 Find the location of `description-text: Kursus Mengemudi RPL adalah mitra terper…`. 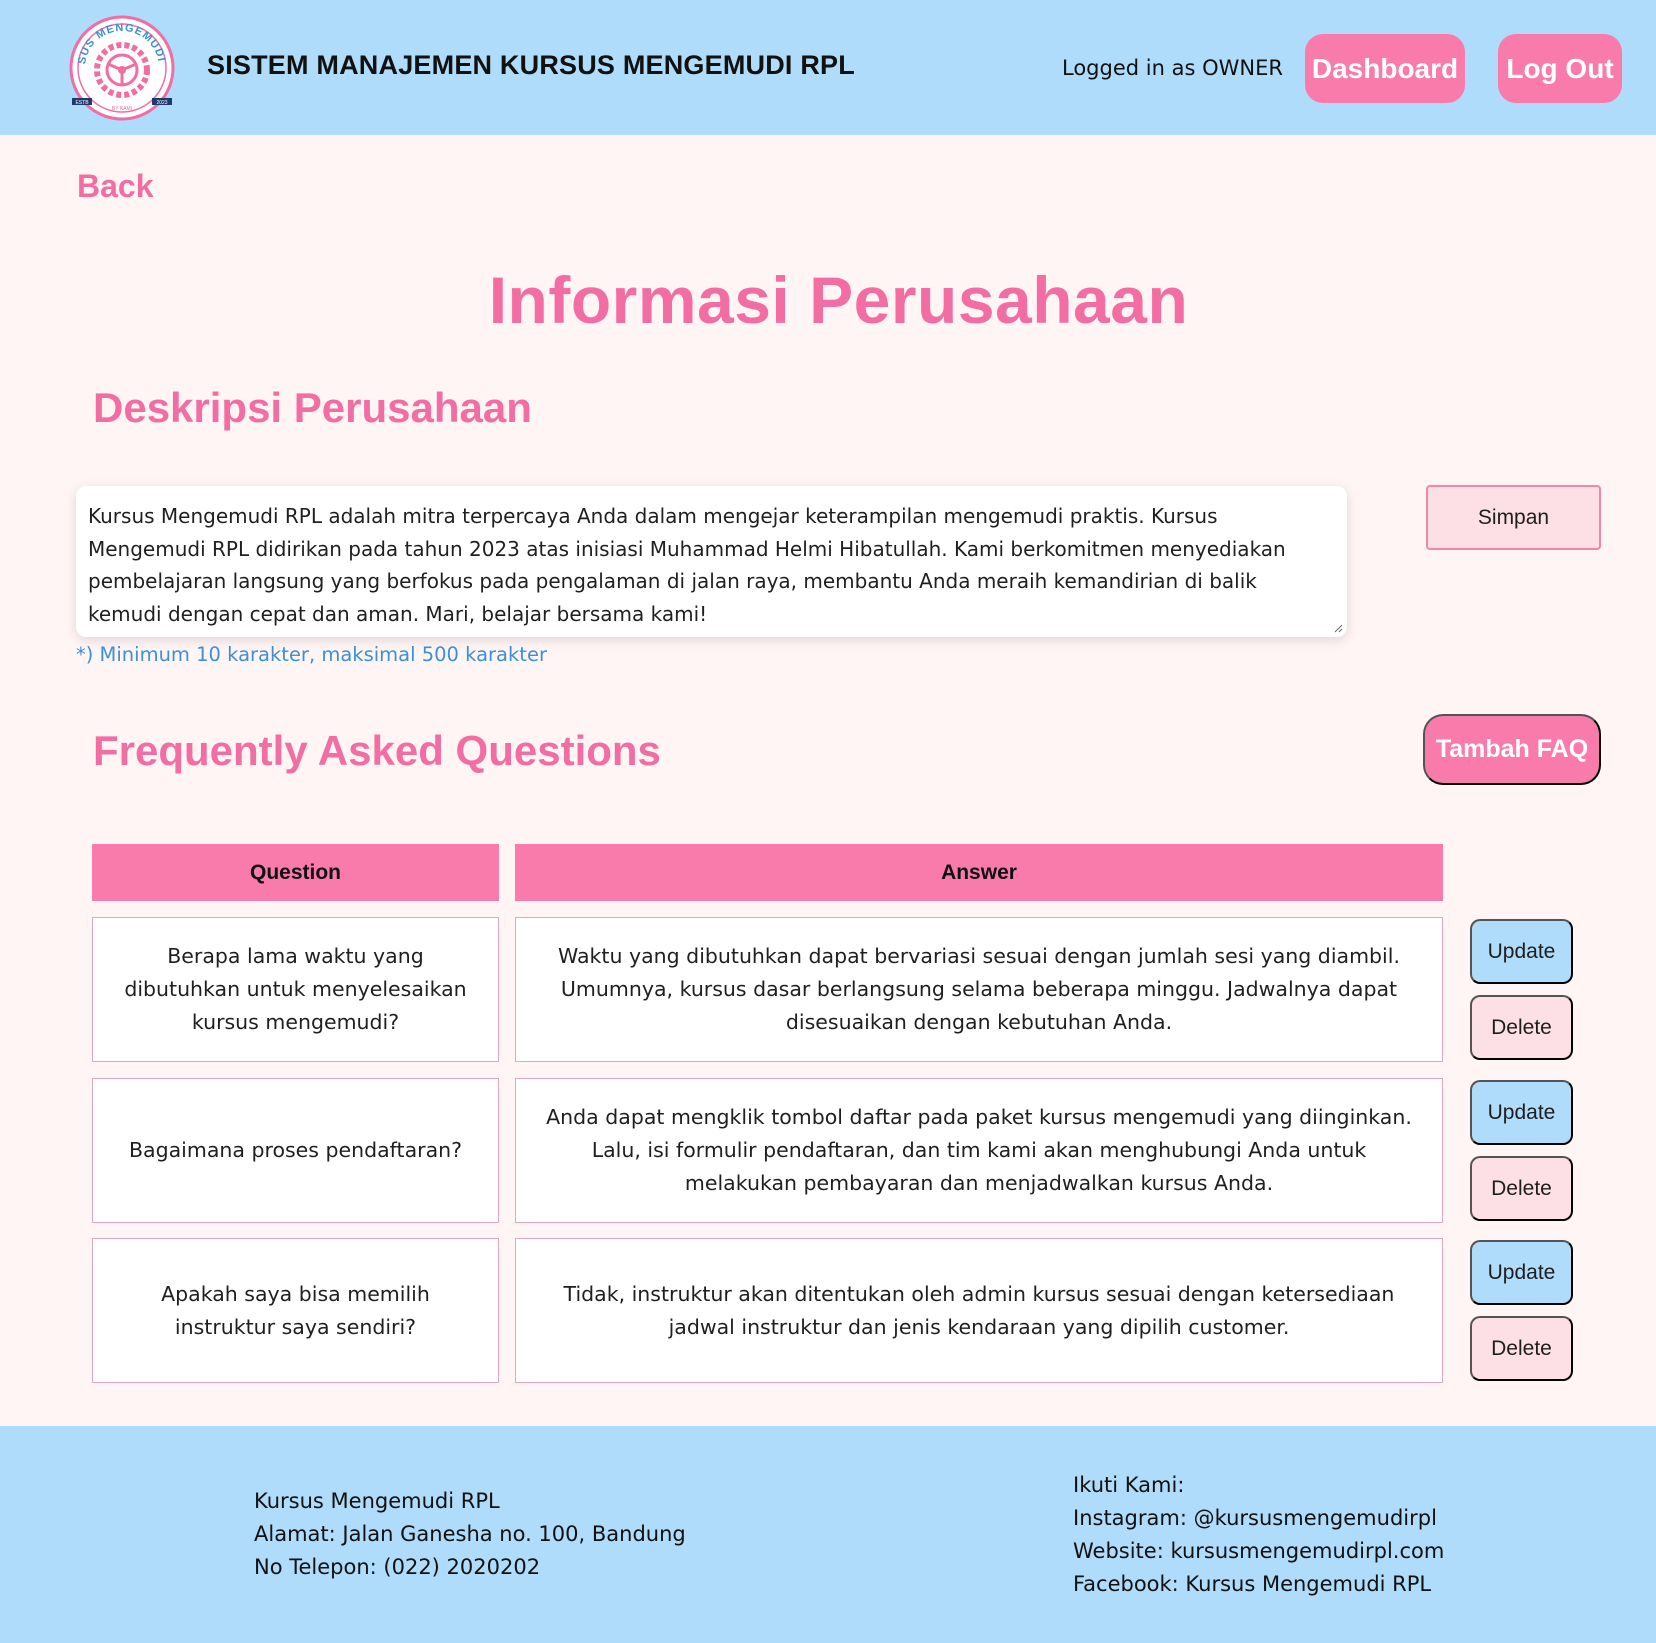

description-text: Kursus Mengemudi RPL adalah mitra terper… is located at coordinates (687, 565).